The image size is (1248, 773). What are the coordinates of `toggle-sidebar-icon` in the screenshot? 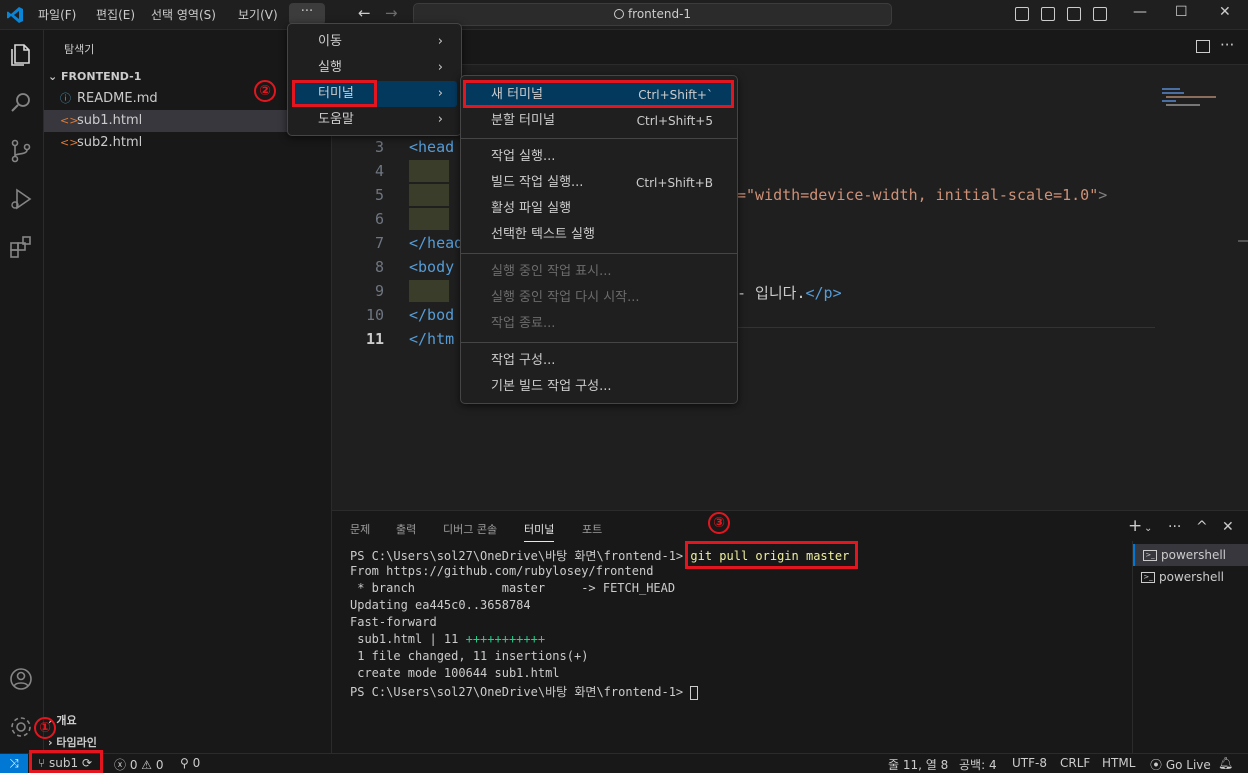 It's located at (1022, 14).